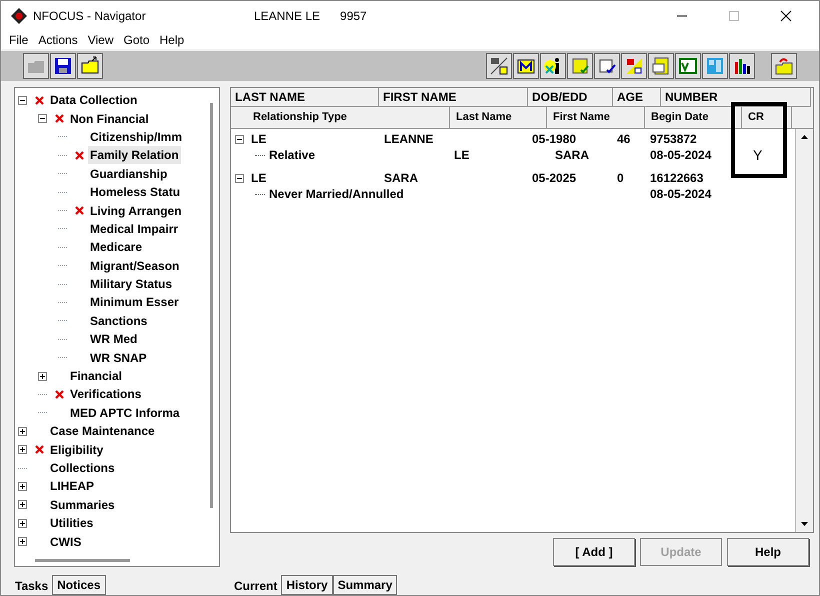 The image size is (820, 596). What do you see at coordinates (119, 321) in the screenshot?
I see `tree-item: Sanctions` at bounding box center [119, 321].